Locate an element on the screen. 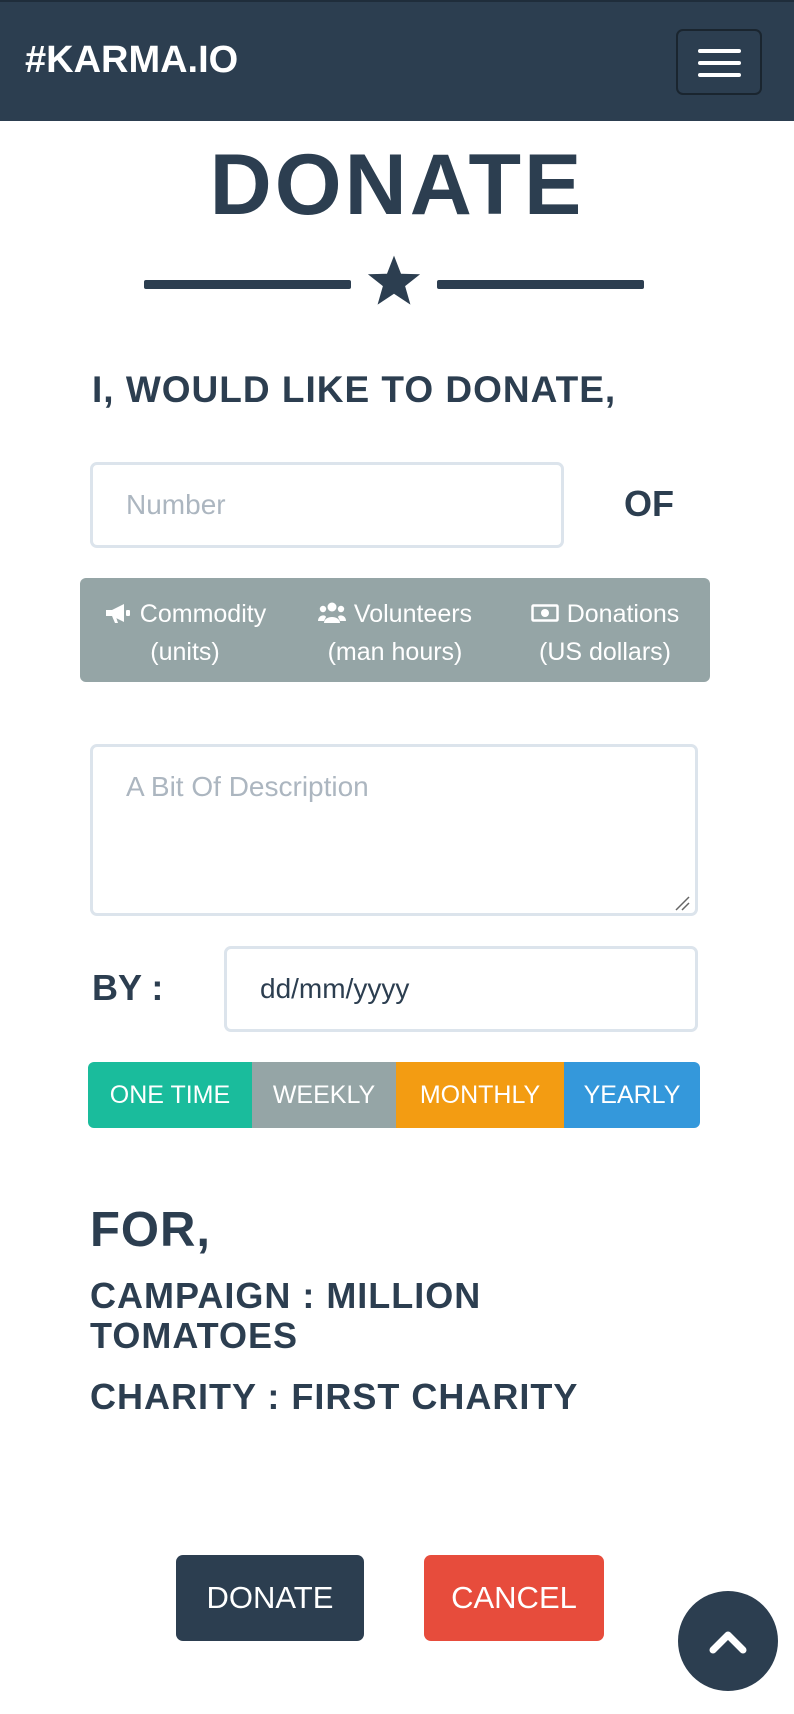 The width and height of the screenshot is (794, 1714). of-label: OF is located at coordinates (649, 503).